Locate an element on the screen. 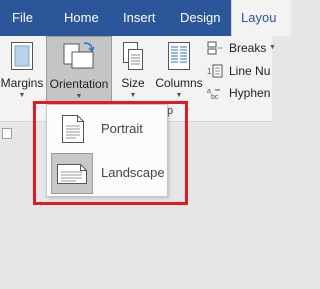  margins-button: Margins ▼ is located at coordinates (22, 69).